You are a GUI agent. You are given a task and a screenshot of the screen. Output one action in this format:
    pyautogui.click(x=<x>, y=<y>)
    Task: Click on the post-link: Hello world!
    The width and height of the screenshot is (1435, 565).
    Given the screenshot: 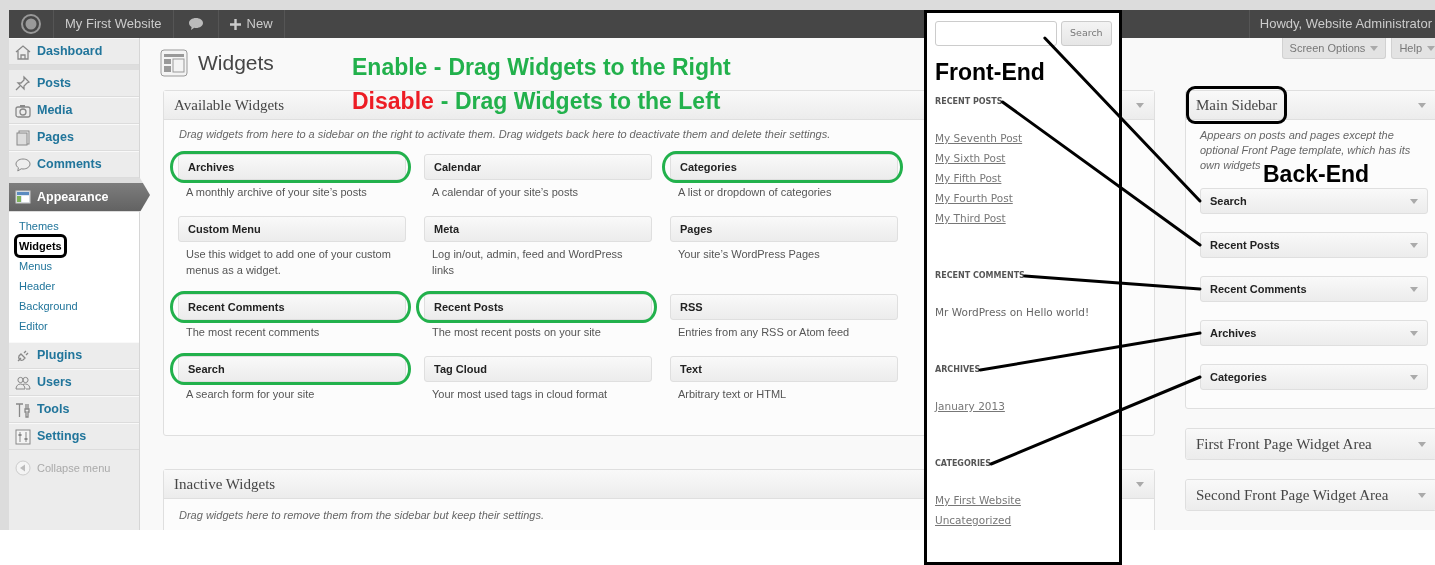 What is the action you would take?
    pyautogui.click(x=1058, y=312)
    